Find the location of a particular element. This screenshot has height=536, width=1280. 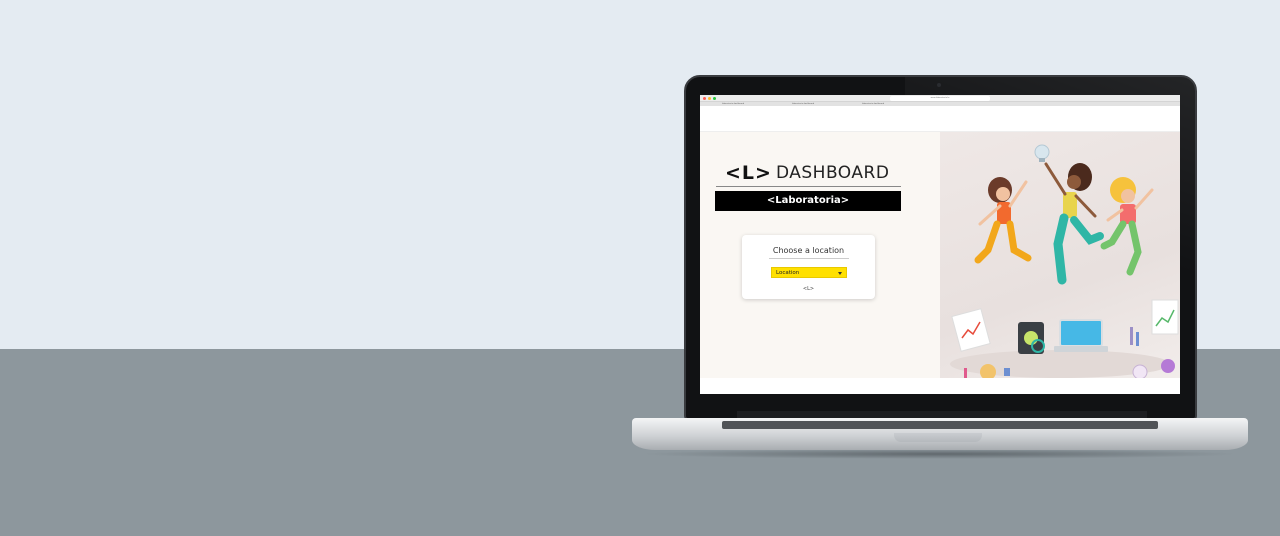

laptop-keyboard-edge is located at coordinates (940, 425).